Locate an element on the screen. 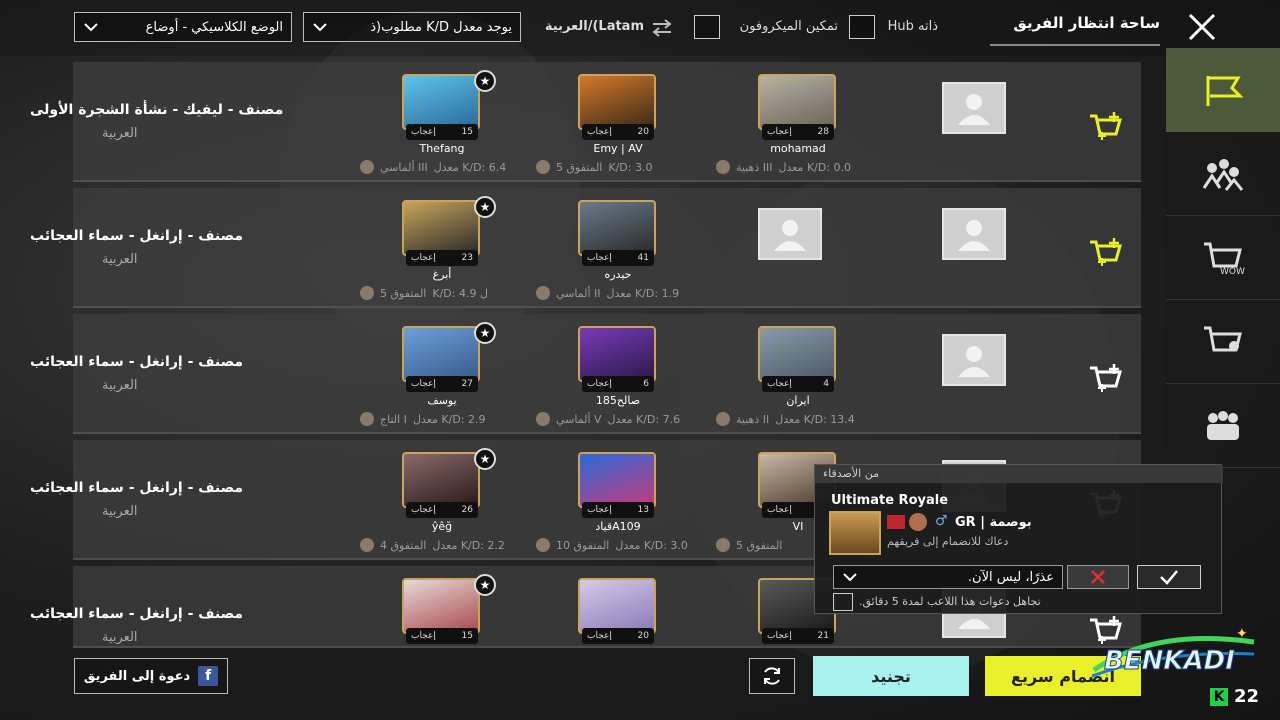 The image size is (1280, 720). likes-badge: إعجاب 21 is located at coordinates (798, 636).